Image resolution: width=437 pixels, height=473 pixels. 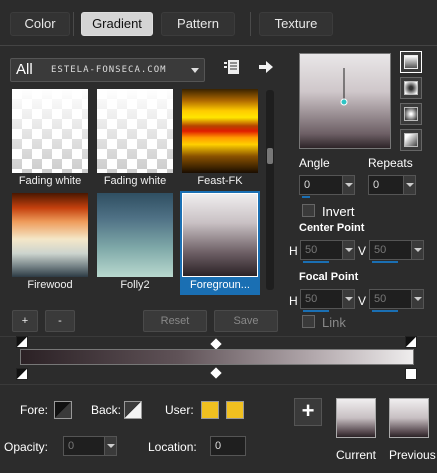 I want to click on tab-texture: Texture, so click(x=296, y=24).